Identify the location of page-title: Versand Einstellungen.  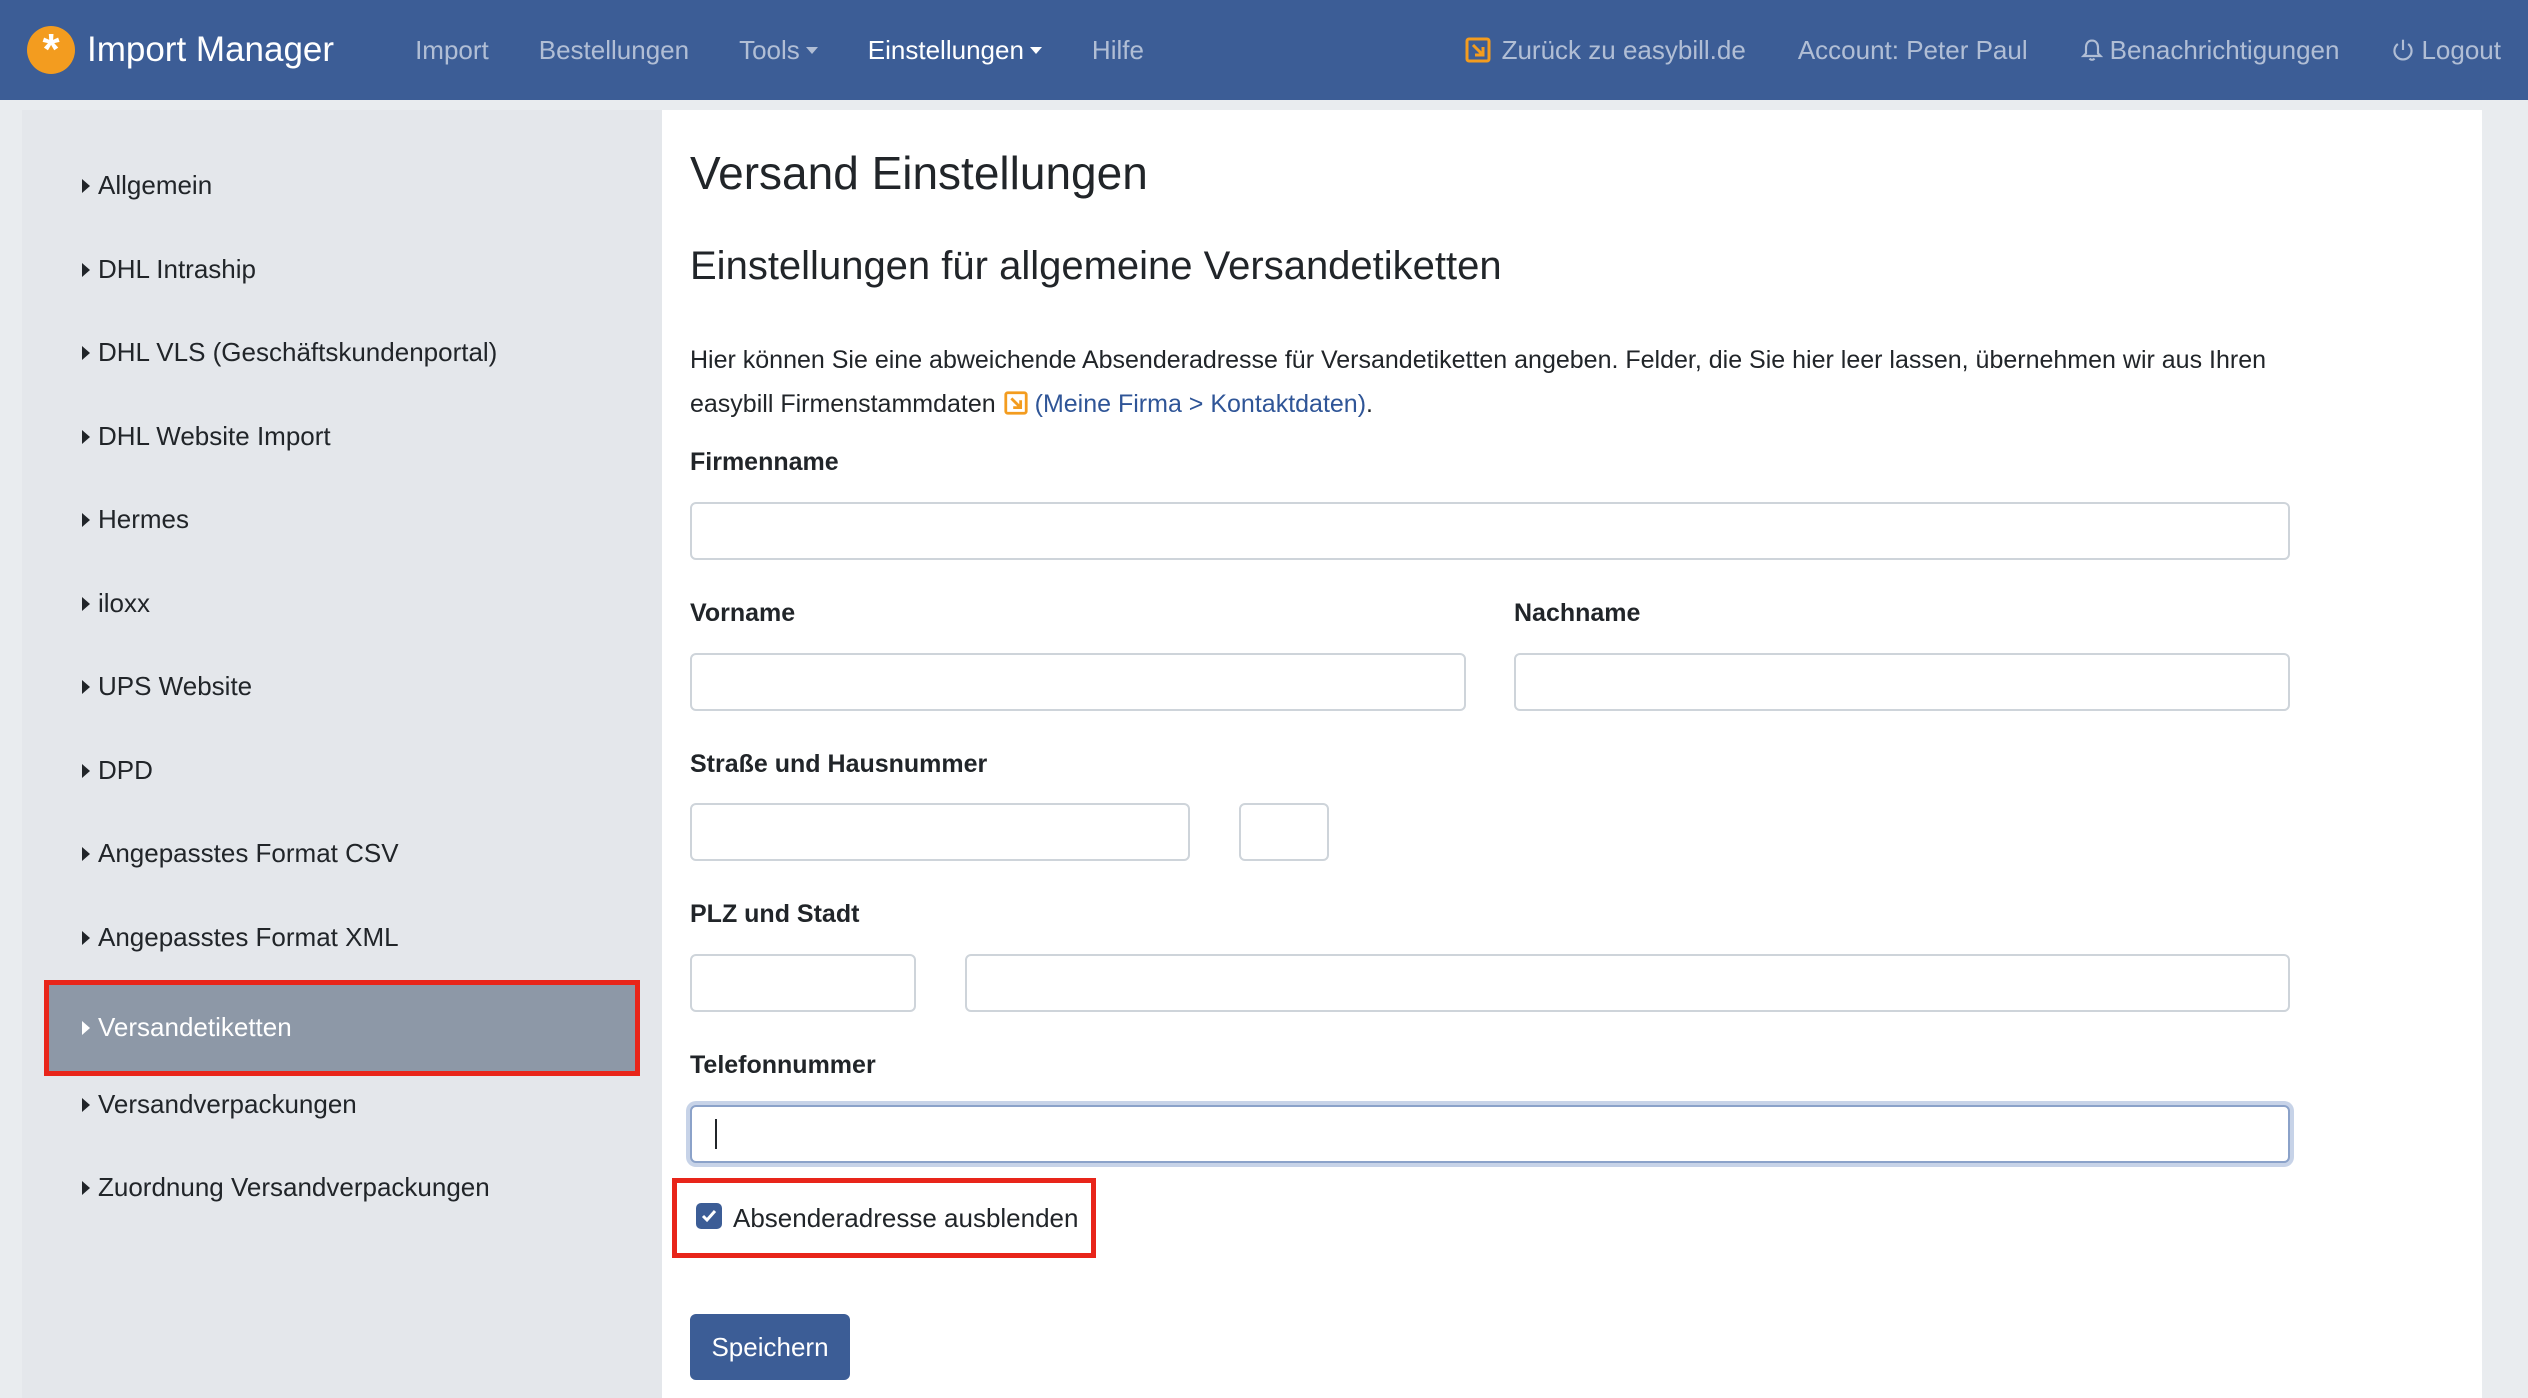
(919, 173).